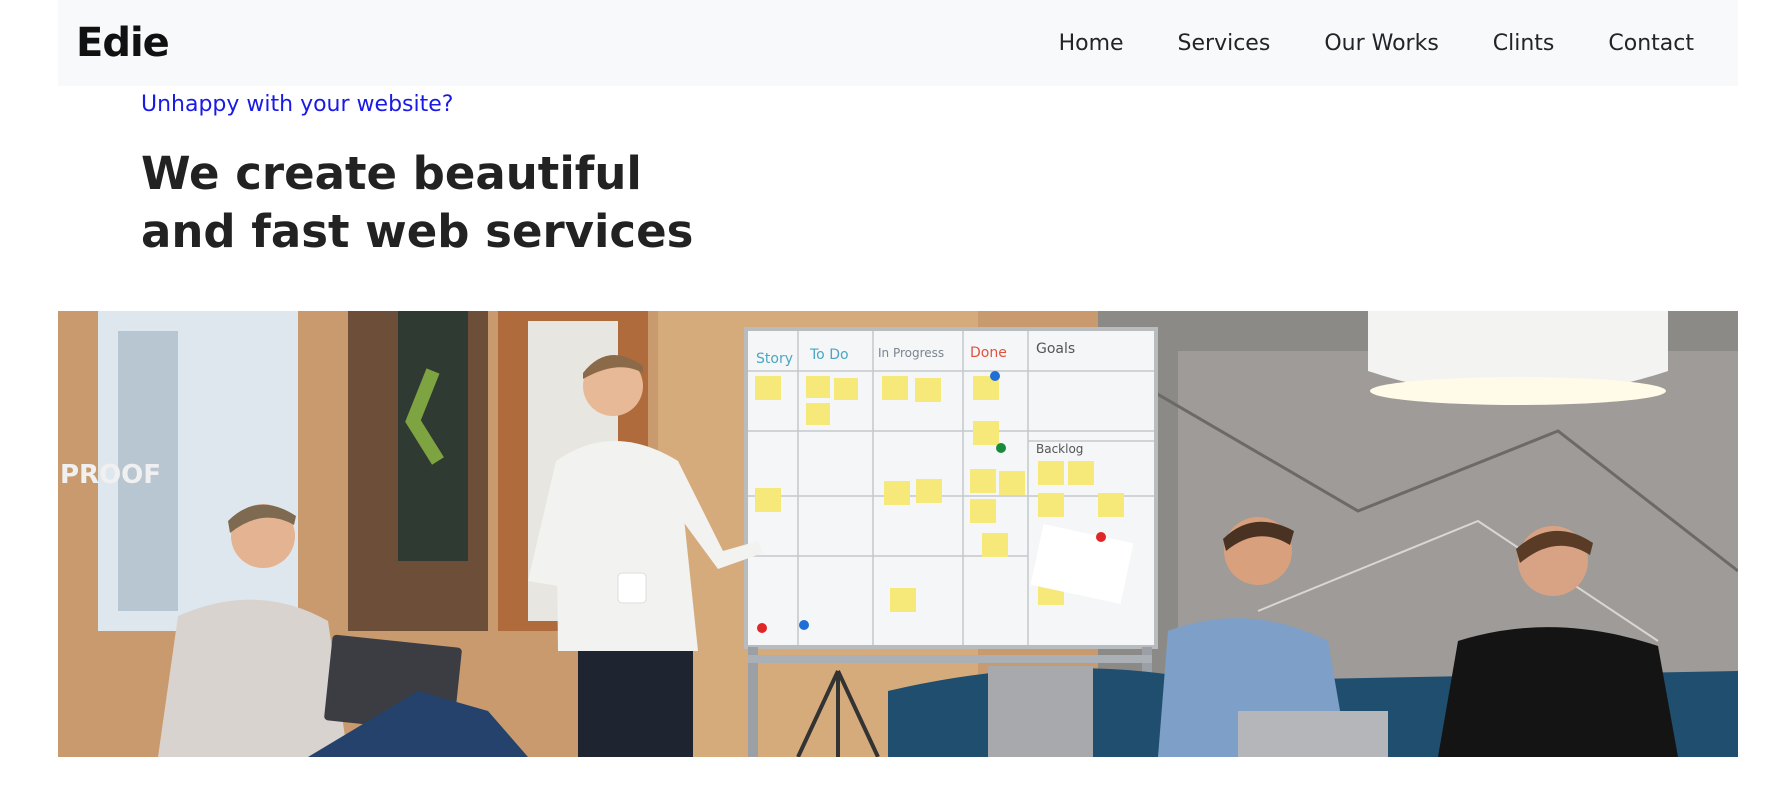 The width and height of the screenshot is (1774, 790). Describe the element at coordinates (391, 173) in the screenshot. I see `headline-line-1: We create beautiful` at that location.